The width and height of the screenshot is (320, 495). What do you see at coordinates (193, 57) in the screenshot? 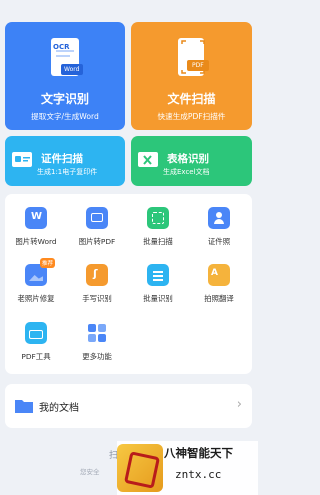
I see `pdf-scan-icon` at bounding box center [193, 57].